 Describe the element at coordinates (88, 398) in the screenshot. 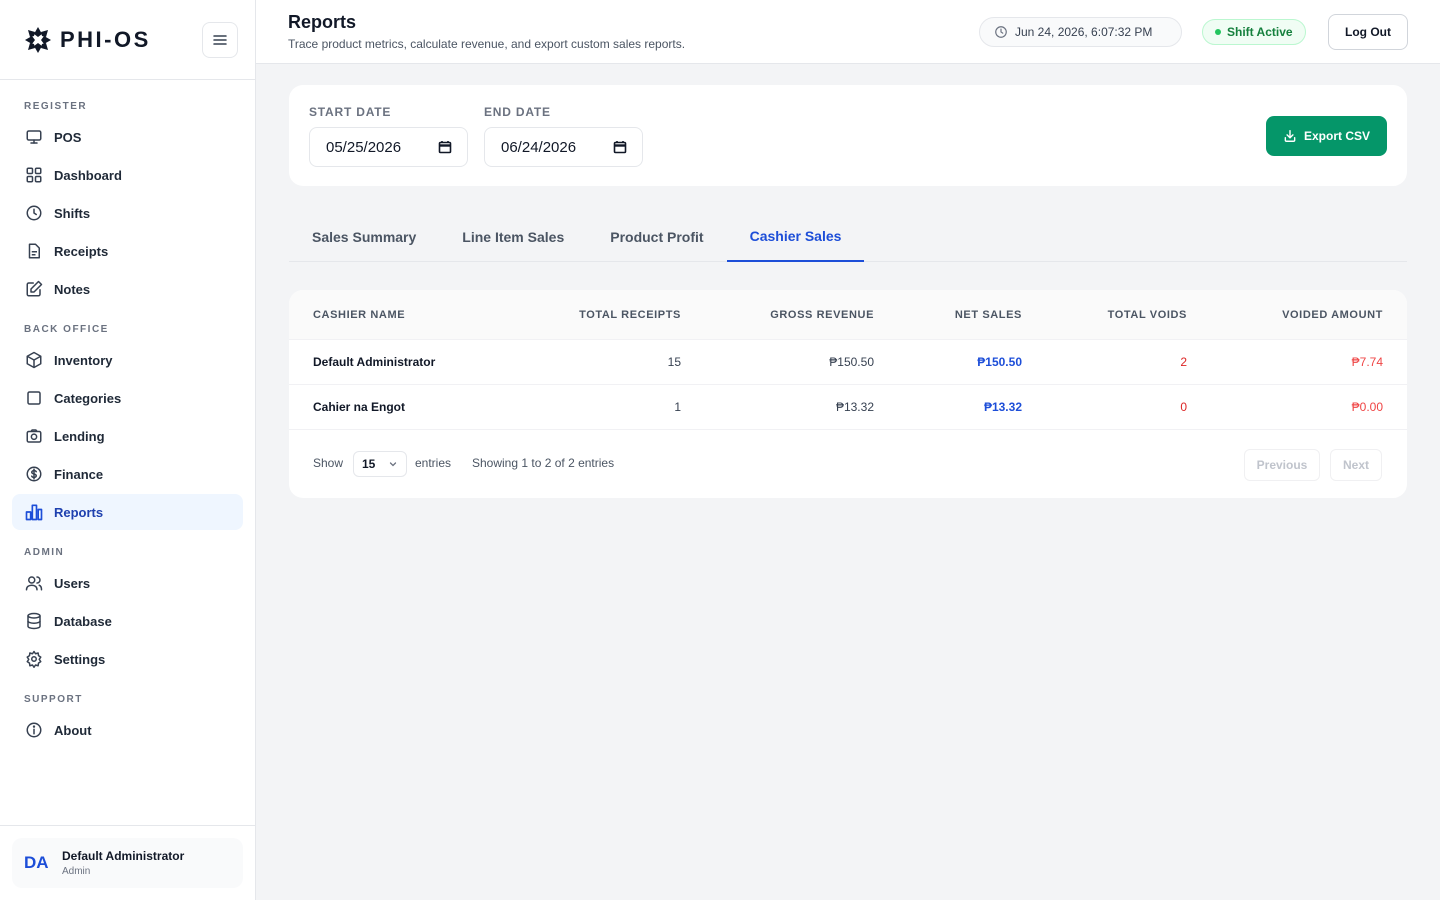

I see `sidebar-item-label: Categories` at that location.